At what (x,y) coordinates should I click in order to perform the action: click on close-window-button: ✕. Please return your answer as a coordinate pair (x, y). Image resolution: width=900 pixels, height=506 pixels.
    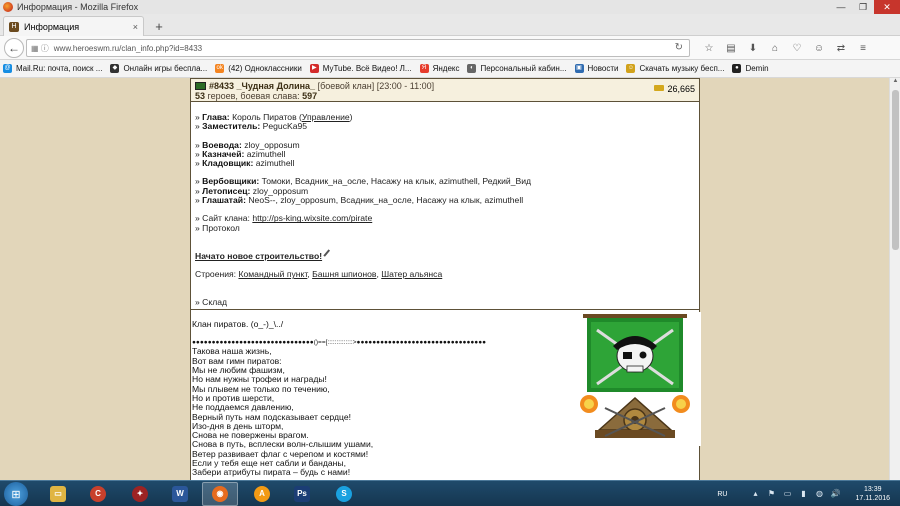
    Looking at the image, I should click on (887, 7).